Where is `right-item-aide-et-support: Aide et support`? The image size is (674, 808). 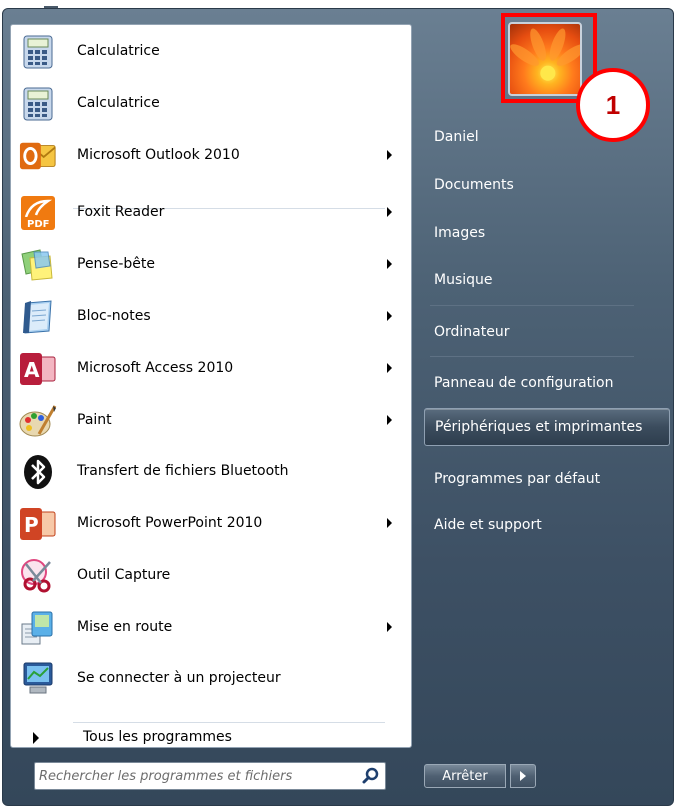
right-item-aide-et-support: Aide et support is located at coordinates (547, 525).